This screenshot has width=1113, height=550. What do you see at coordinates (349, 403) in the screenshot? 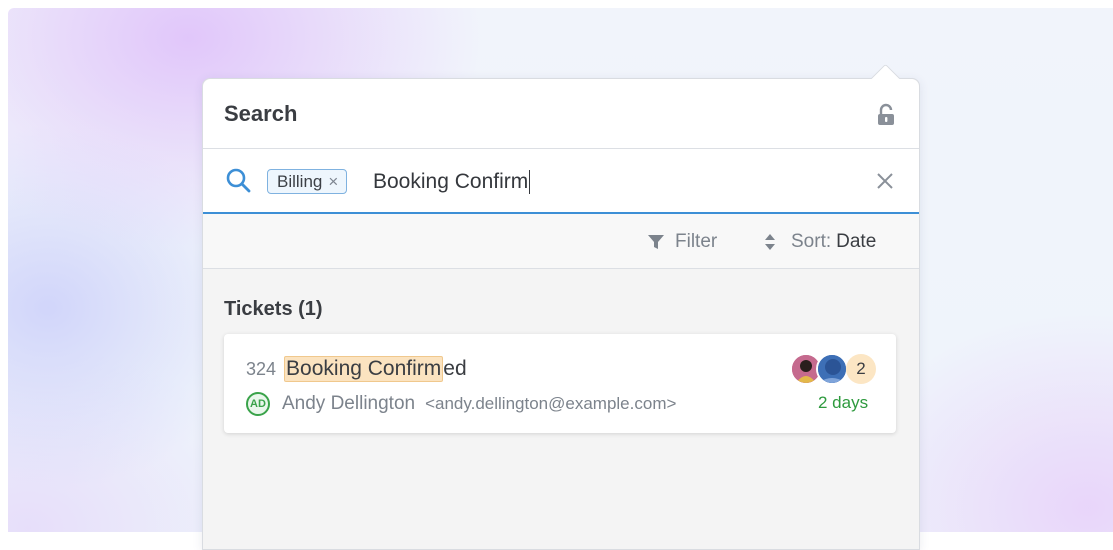
I see `requester-name: Andy Dellington` at bounding box center [349, 403].